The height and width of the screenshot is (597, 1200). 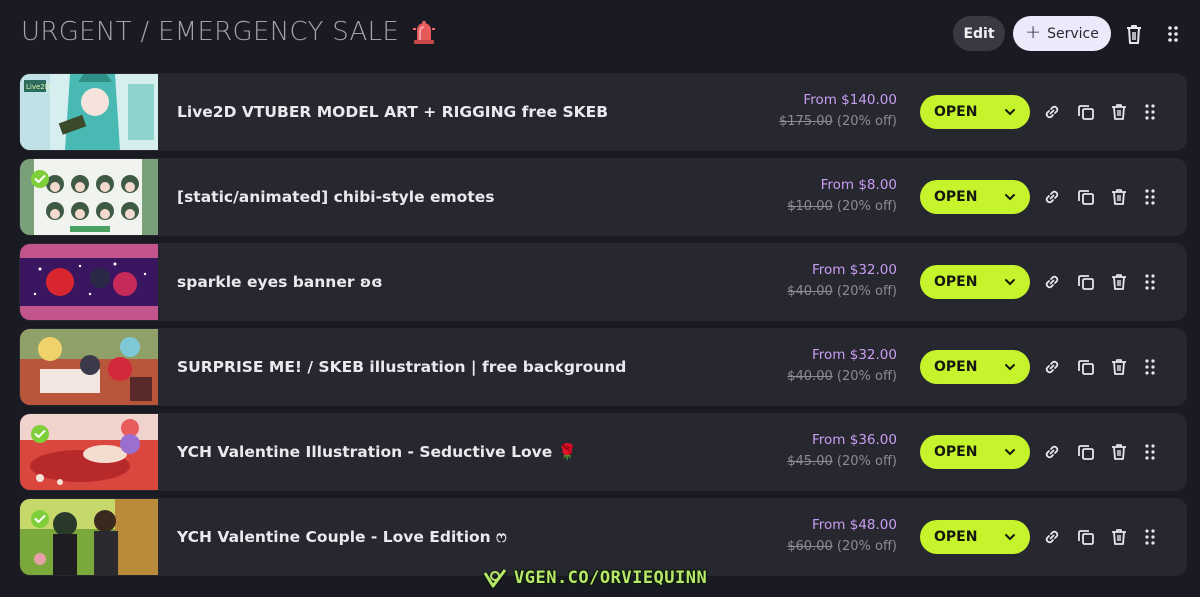 What do you see at coordinates (850, 100) in the screenshot?
I see `price-from: From $140.00` at bounding box center [850, 100].